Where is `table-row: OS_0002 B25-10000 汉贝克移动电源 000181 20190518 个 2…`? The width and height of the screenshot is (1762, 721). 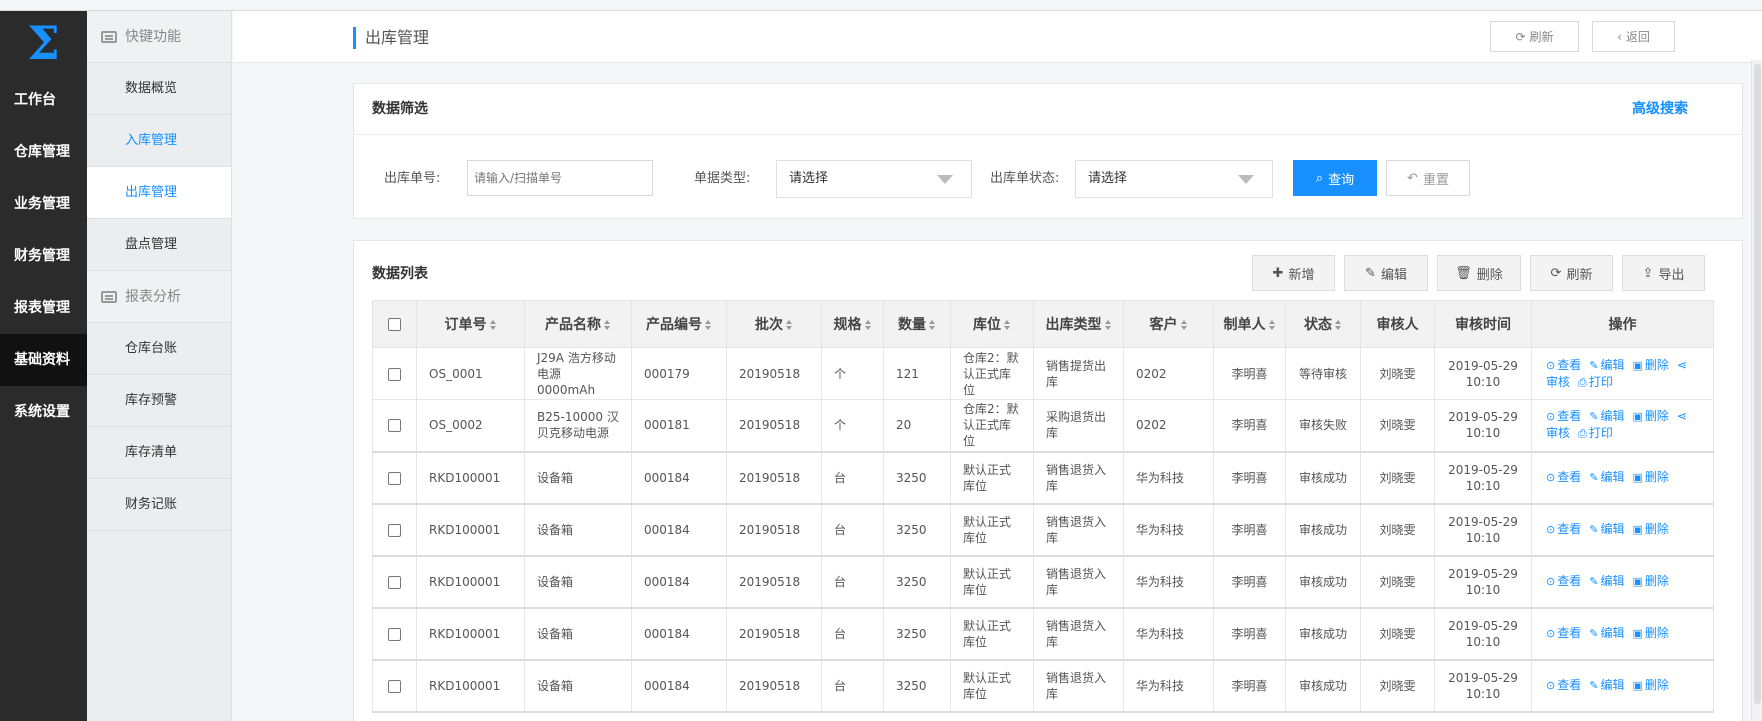
table-row: OS_0002 B25-10000 汉贝克移动电源 000181 20190518 个 2… is located at coordinates (1043, 426).